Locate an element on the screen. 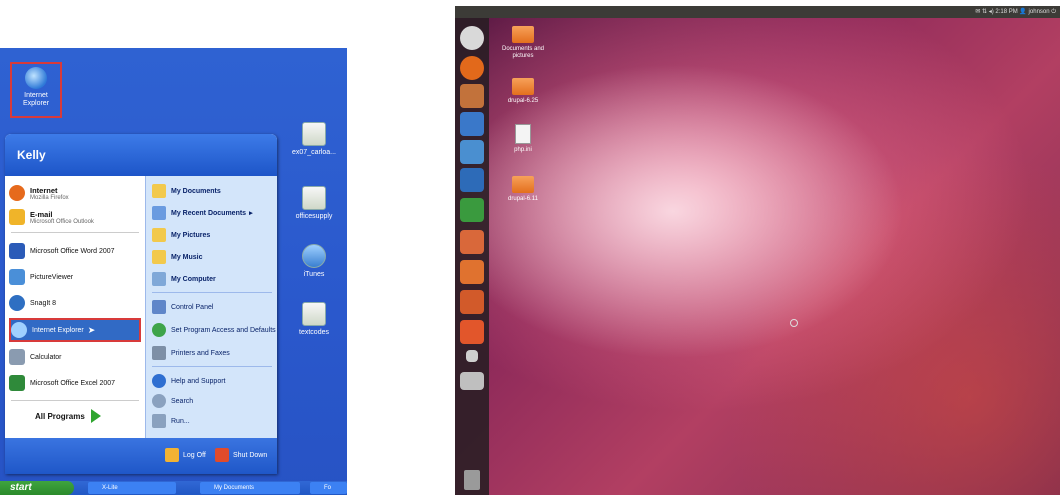 The image size is (1060, 495). shut-down-button: Shut Down is located at coordinates (241, 455).